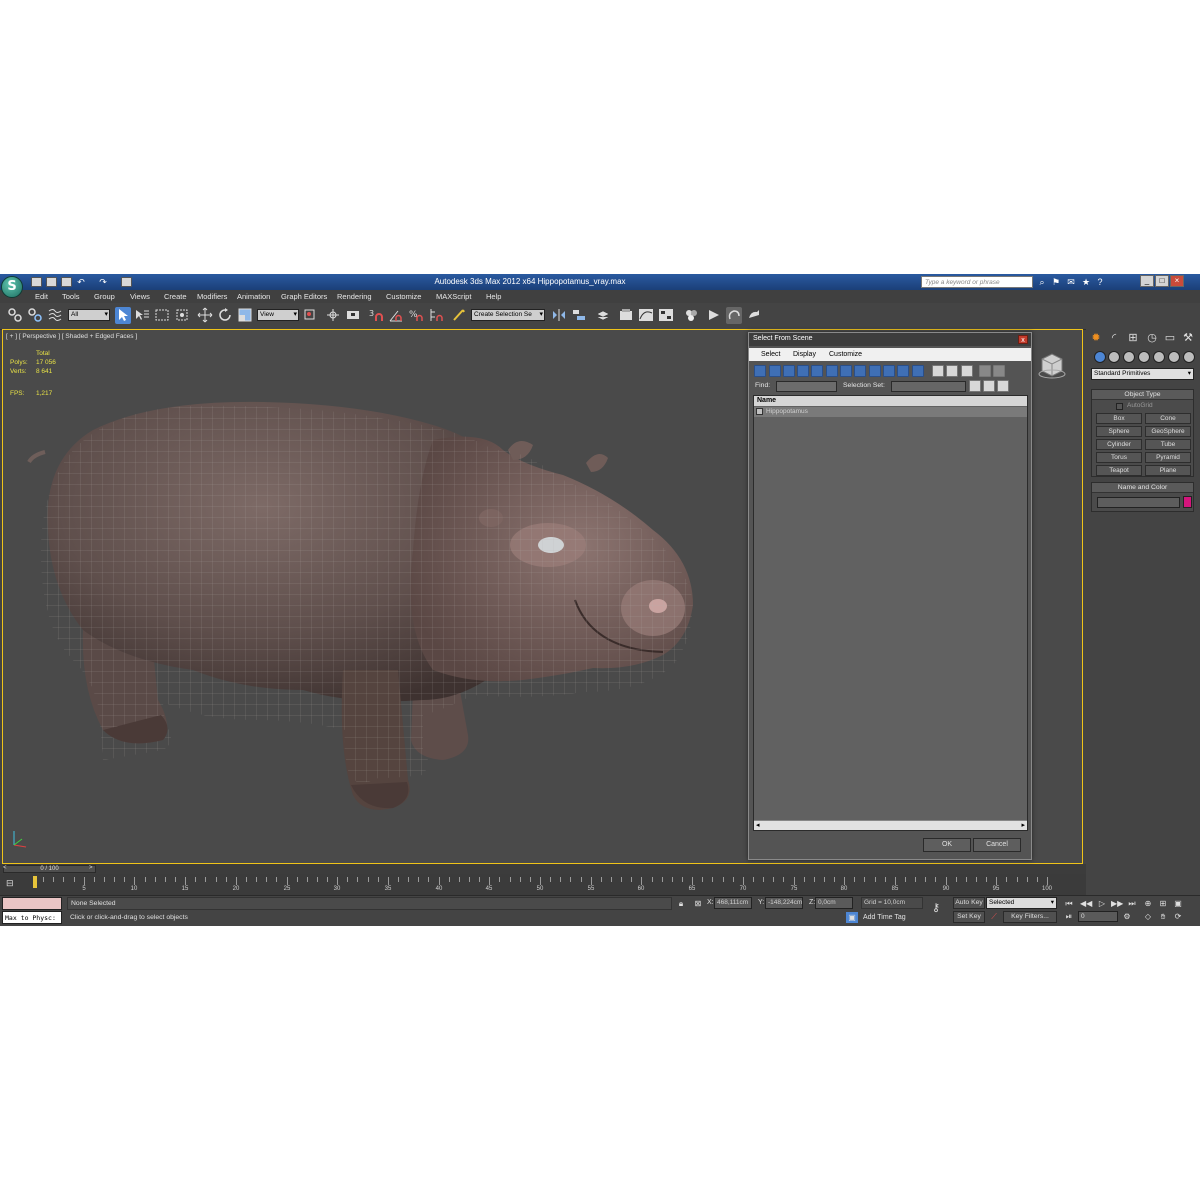  What do you see at coordinates (1168, 444) in the screenshot?
I see `tube-button: Tube` at bounding box center [1168, 444].